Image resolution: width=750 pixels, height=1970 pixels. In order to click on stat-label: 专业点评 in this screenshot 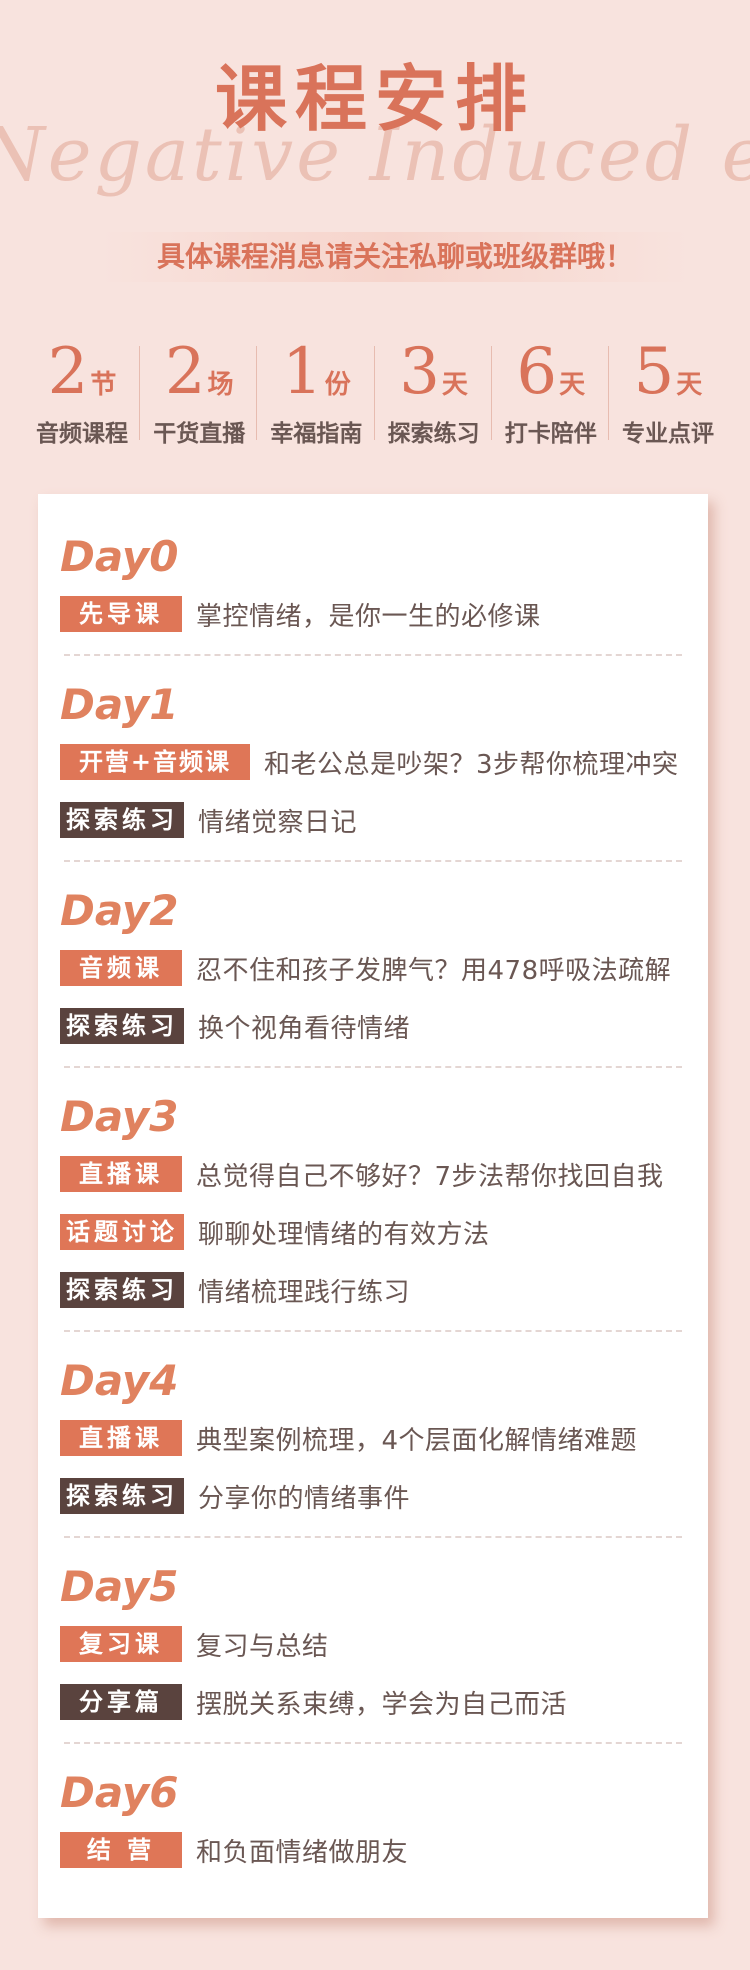, I will do `click(667, 434)`.